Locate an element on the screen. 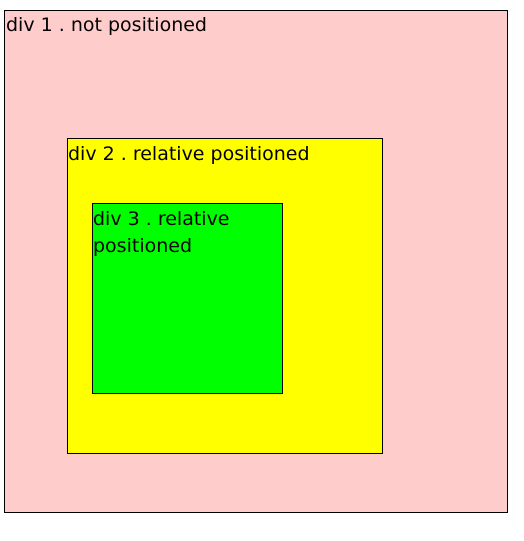  div-3-label: div 3 . relative positioned is located at coordinates (161, 232).